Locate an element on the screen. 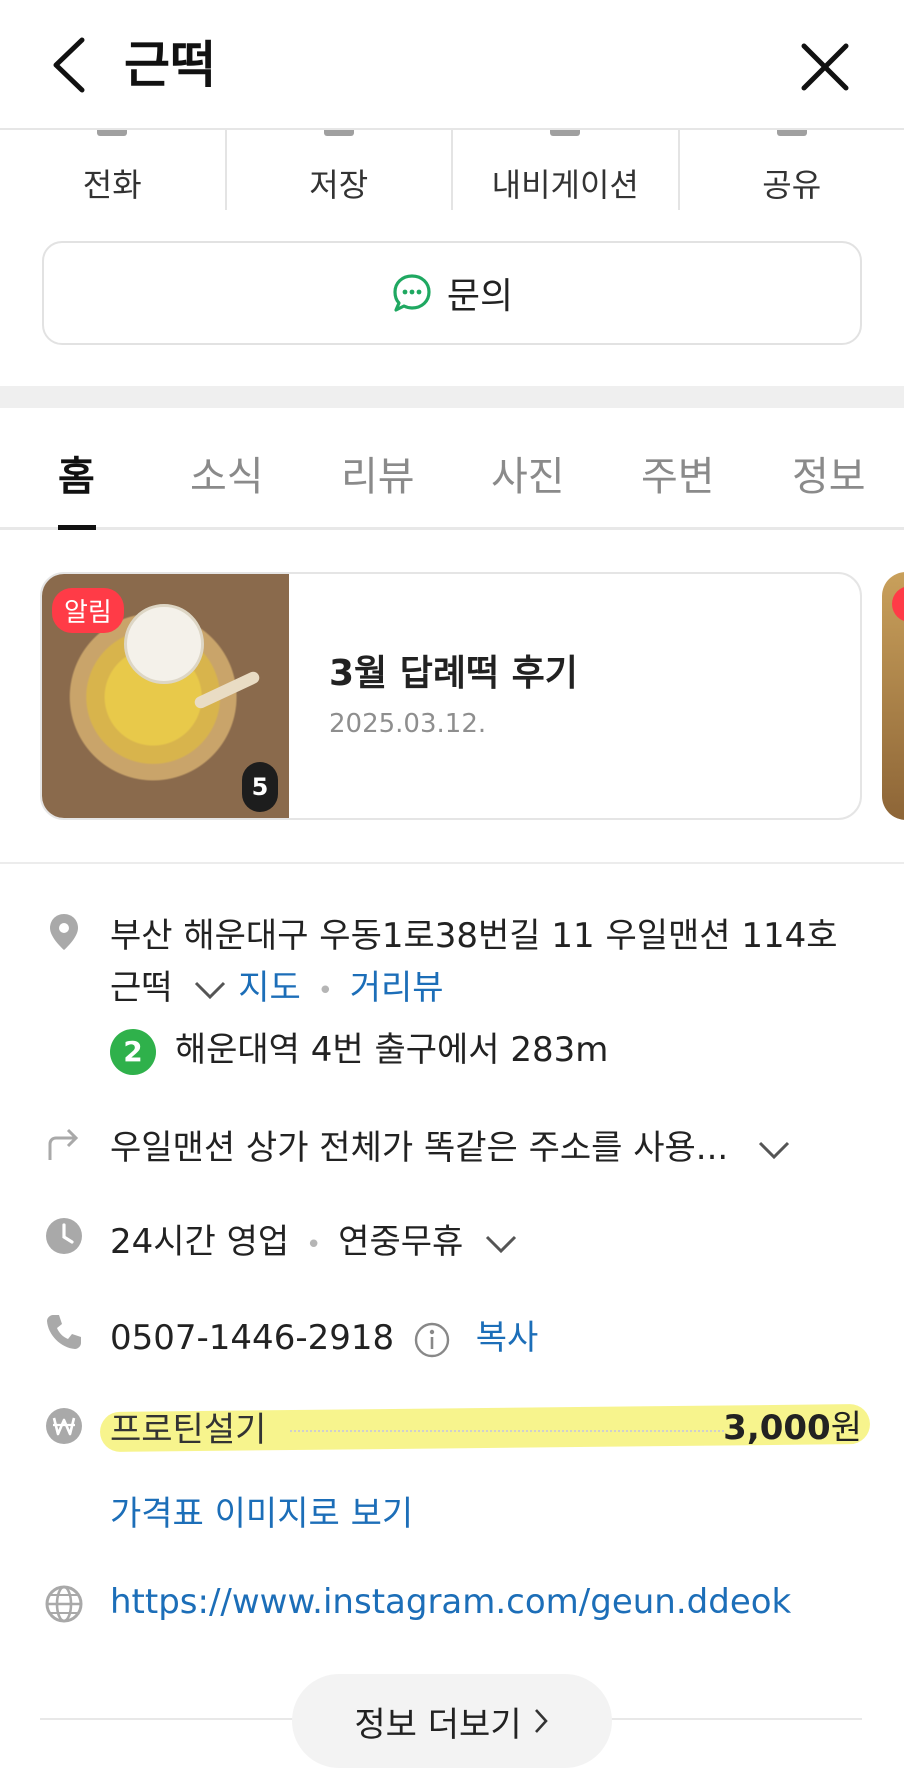  tab-news: 소식 is located at coordinates (227, 473).